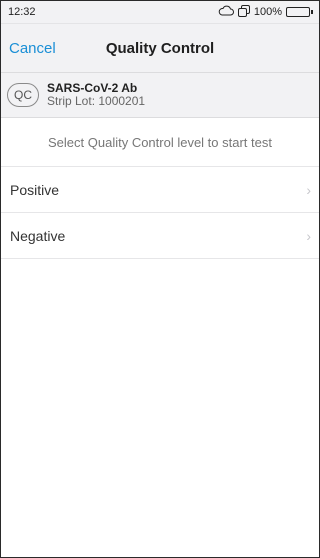 This screenshot has width=320, height=558. I want to click on level-label: Negative, so click(38, 235).